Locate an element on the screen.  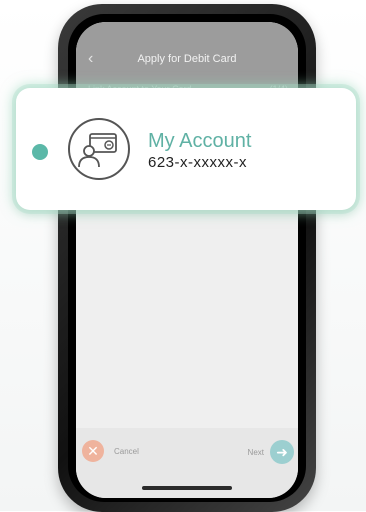
bottom-action-bar: ✕ Cancel Next ➜ is located at coordinates (187, 463).